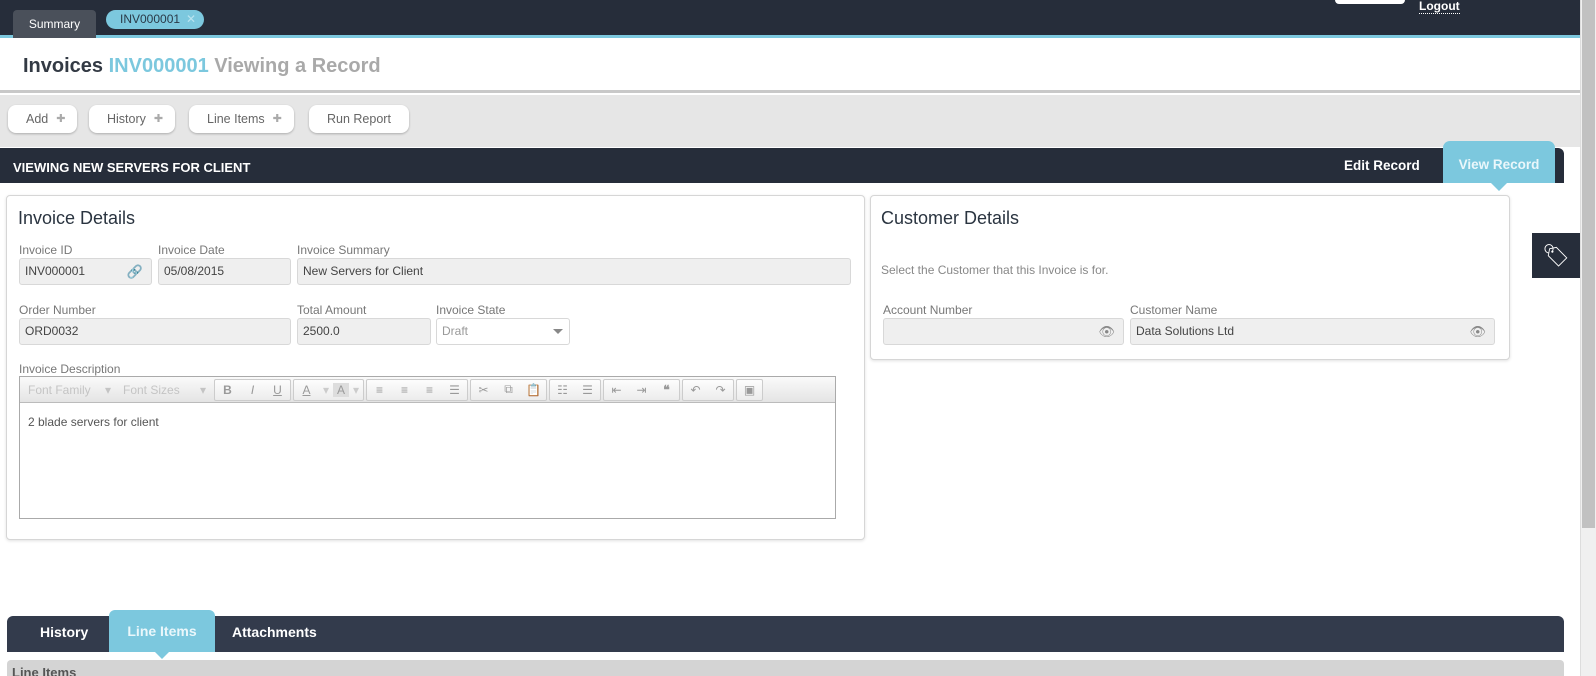 This screenshot has width=1596, height=676. I want to click on run-report-button-label: Run Report, so click(359, 119).